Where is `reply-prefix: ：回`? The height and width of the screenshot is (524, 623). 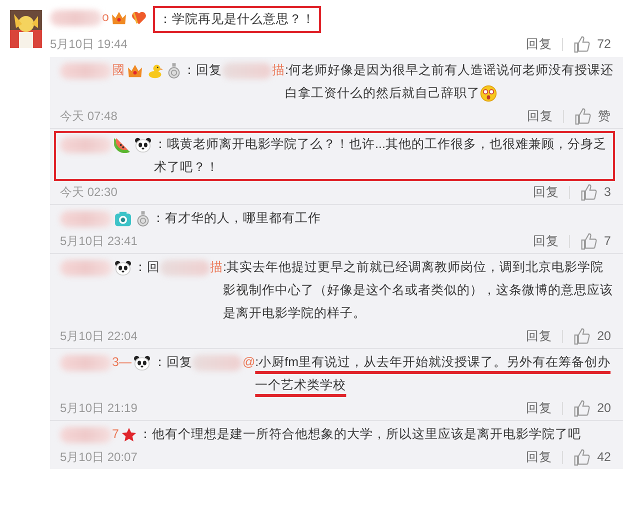 reply-prefix: ：回 is located at coordinates (147, 267).